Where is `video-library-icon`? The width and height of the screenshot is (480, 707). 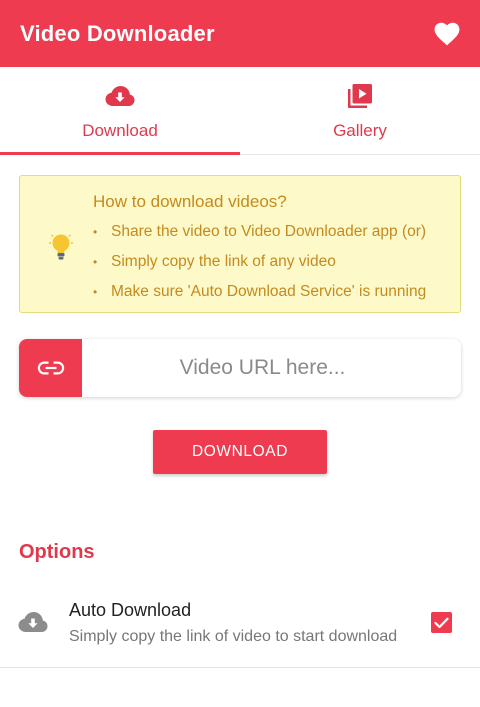
video-library-icon is located at coordinates (360, 96).